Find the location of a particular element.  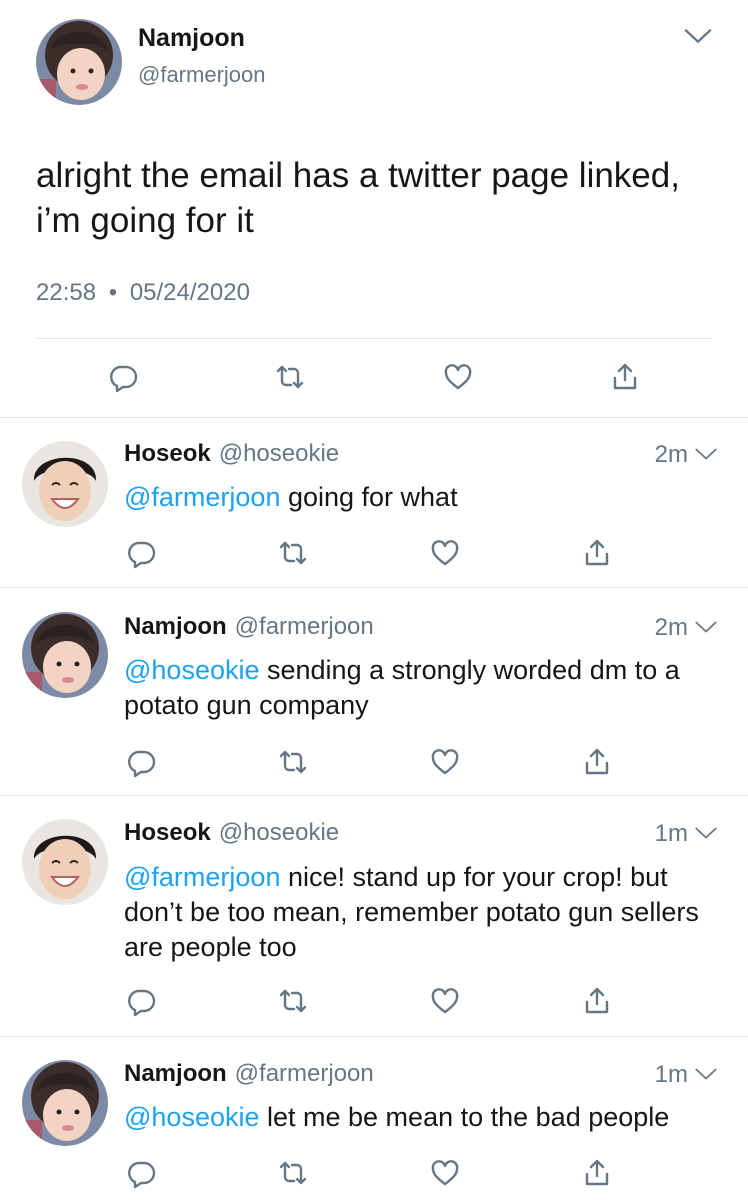

tweet-time: 22:58 is located at coordinates (66, 292).